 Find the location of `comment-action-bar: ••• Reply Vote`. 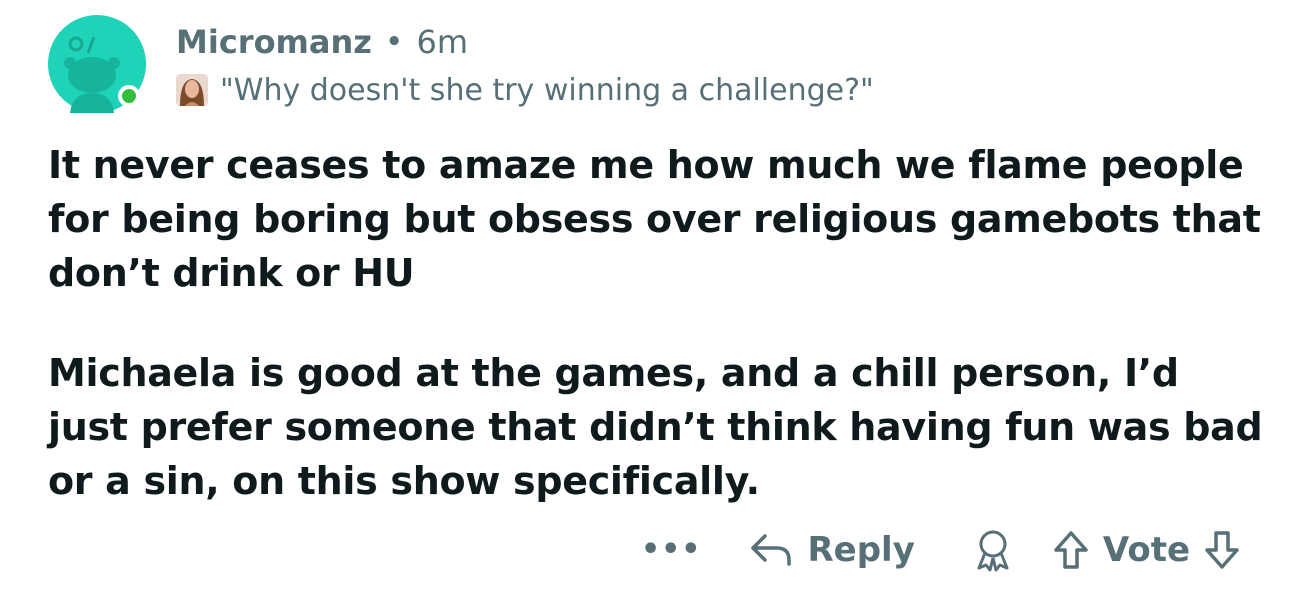

comment-action-bar: ••• Reply Vote is located at coordinates (940, 550).